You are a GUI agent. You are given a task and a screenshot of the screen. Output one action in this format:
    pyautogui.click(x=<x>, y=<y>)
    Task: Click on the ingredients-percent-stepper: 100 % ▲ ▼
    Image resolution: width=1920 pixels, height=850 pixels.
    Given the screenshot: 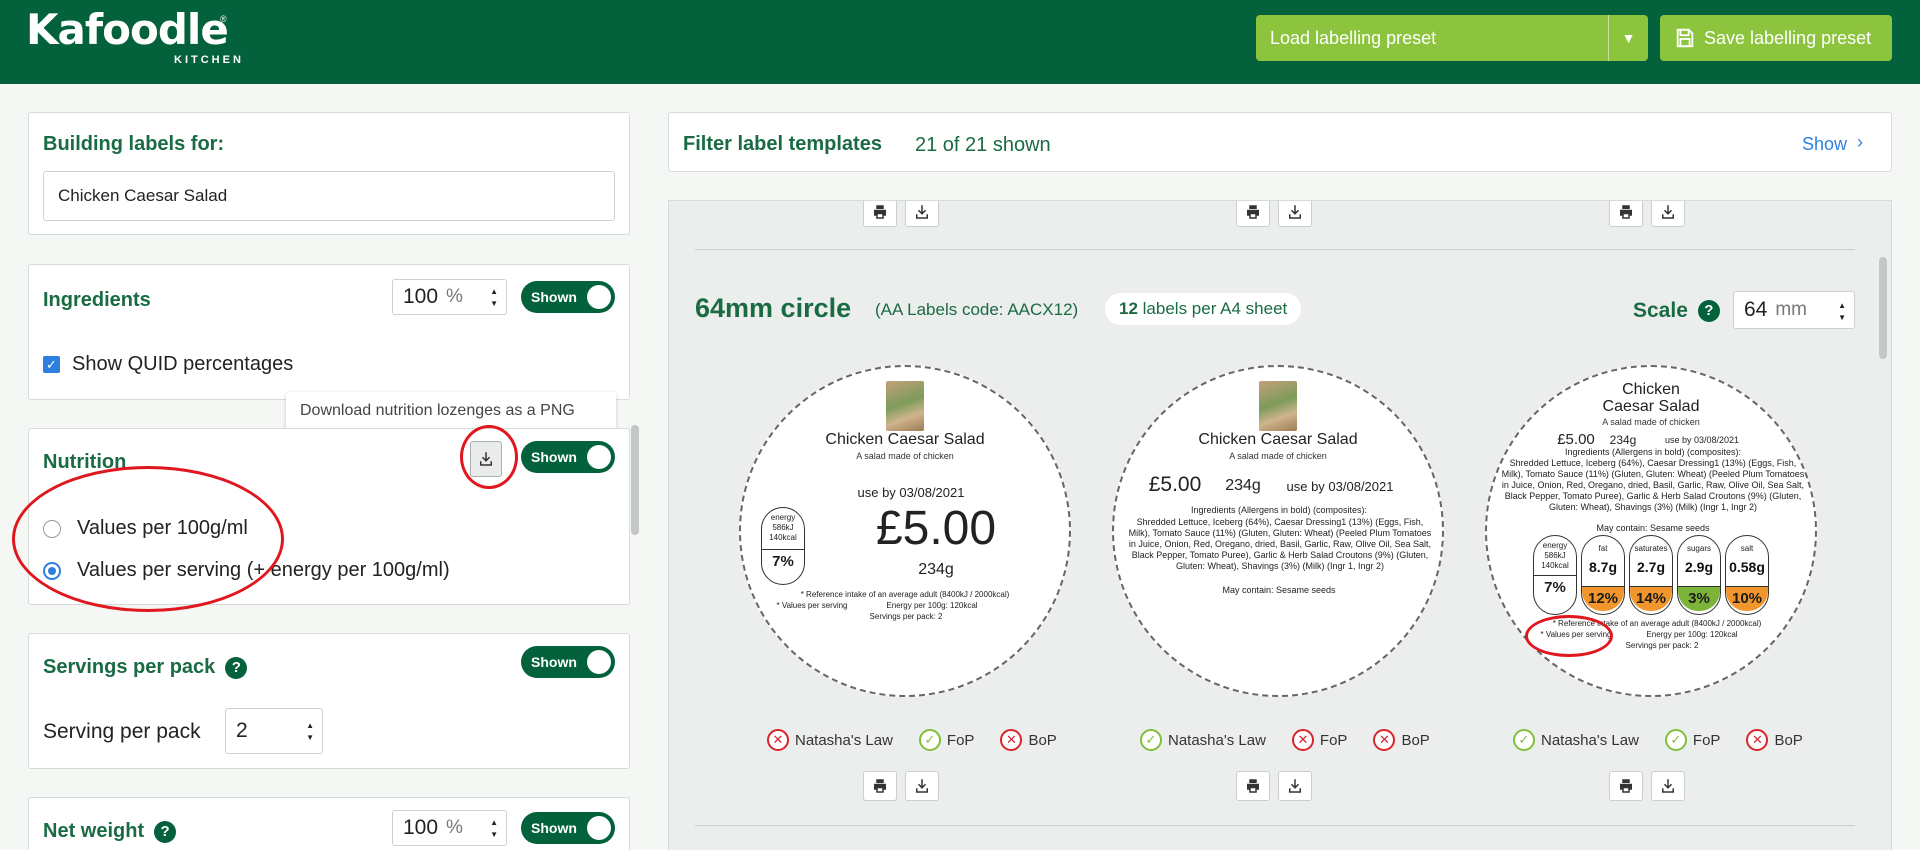 What is the action you would take?
    pyautogui.click(x=449, y=297)
    